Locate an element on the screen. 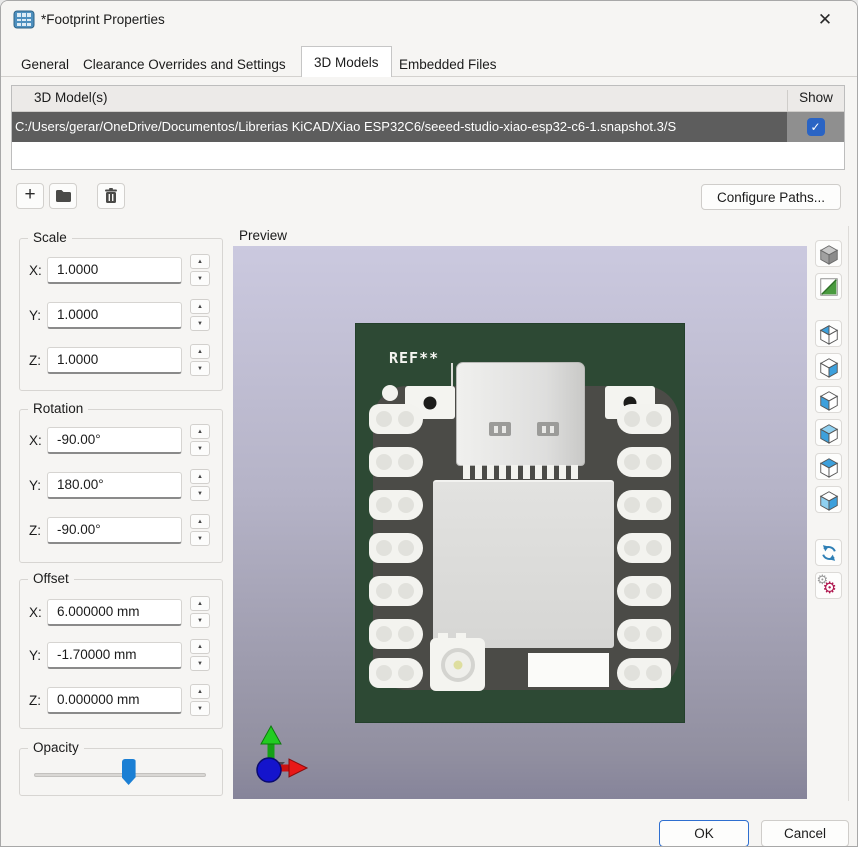  usb-c-connector is located at coordinates (520, 414).